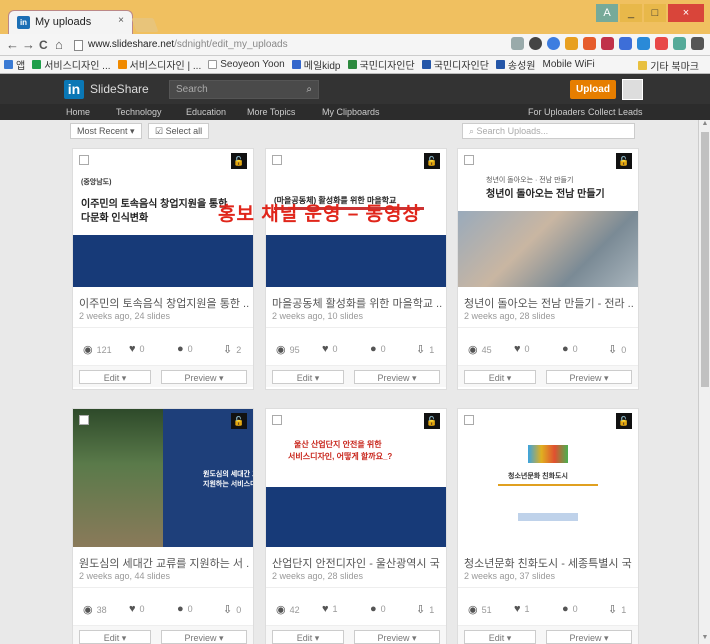 Image resolution: width=710 pixels, height=644 pixels. What do you see at coordinates (246, 64) in the screenshot?
I see `bookmark-item: Seoyeon Yoon` at bounding box center [246, 64].